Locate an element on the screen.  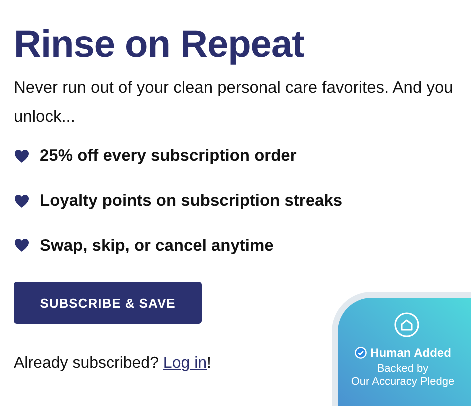
subscribe-button: SUBSCRIBE & SAVE is located at coordinates (108, 303).